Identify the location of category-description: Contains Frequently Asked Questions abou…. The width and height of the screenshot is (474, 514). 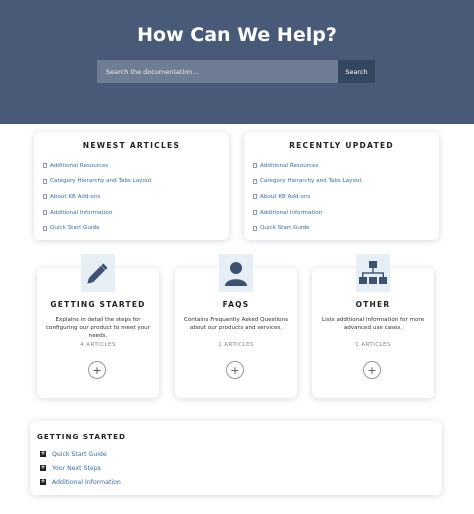
(236, 324).